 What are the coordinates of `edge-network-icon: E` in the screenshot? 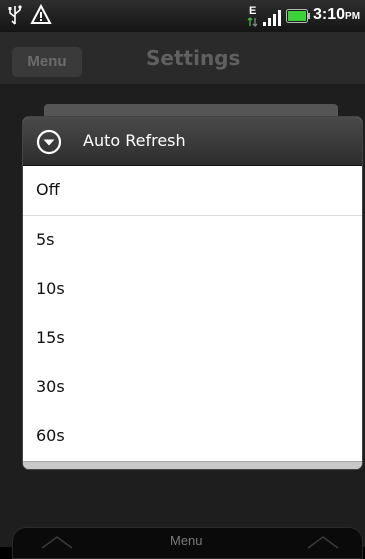 It's located at (252, 16).